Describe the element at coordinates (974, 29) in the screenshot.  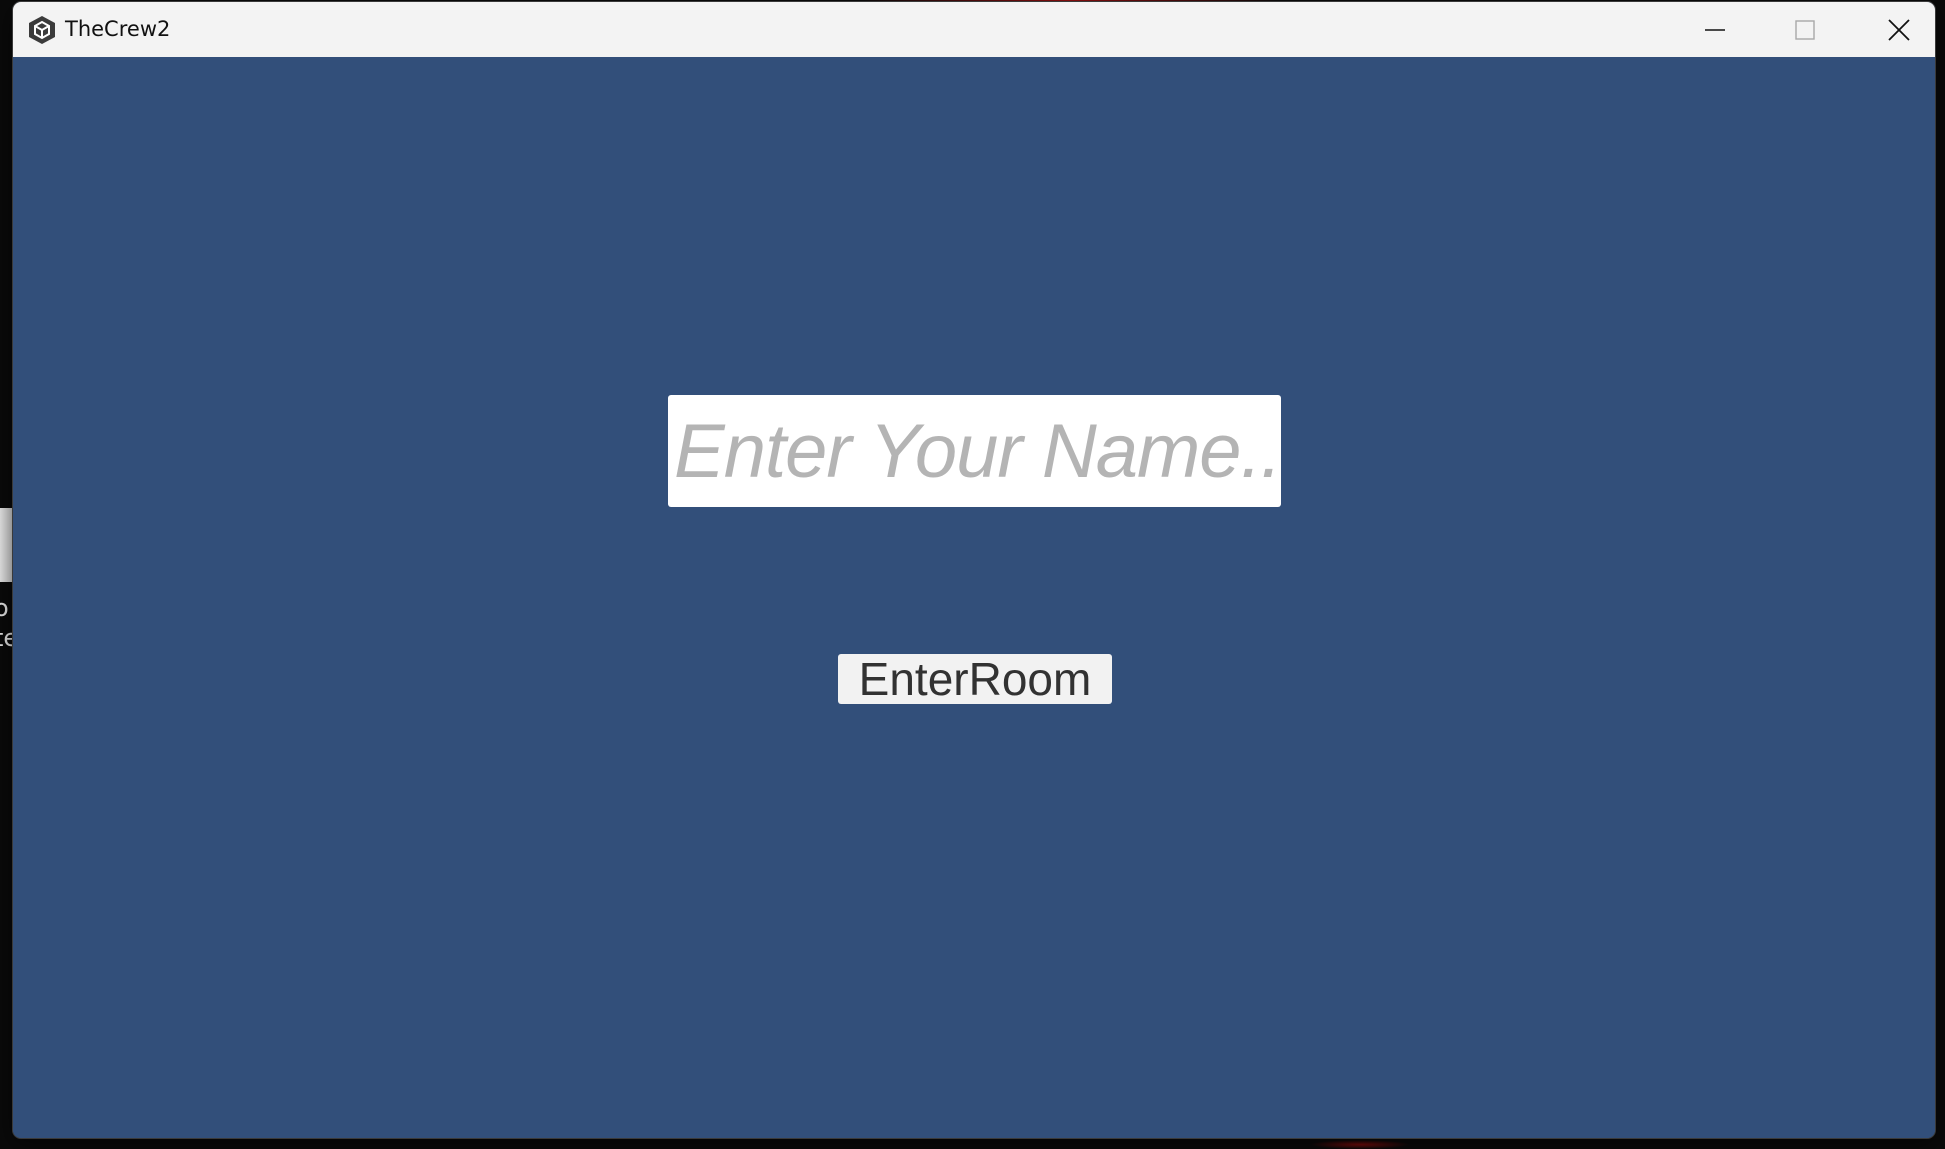
I see `title-bar: TheCrew2` at that location.